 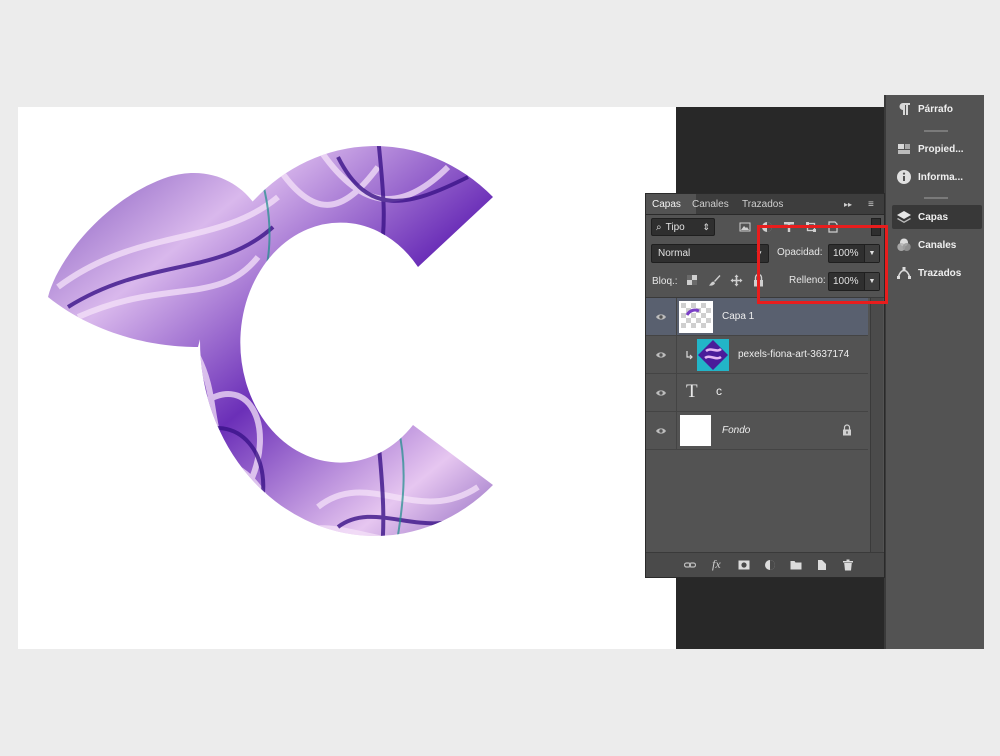 I want to click on layer-row-pexels: pexels-fiona-art-3637174, so click(x=757, y=355).